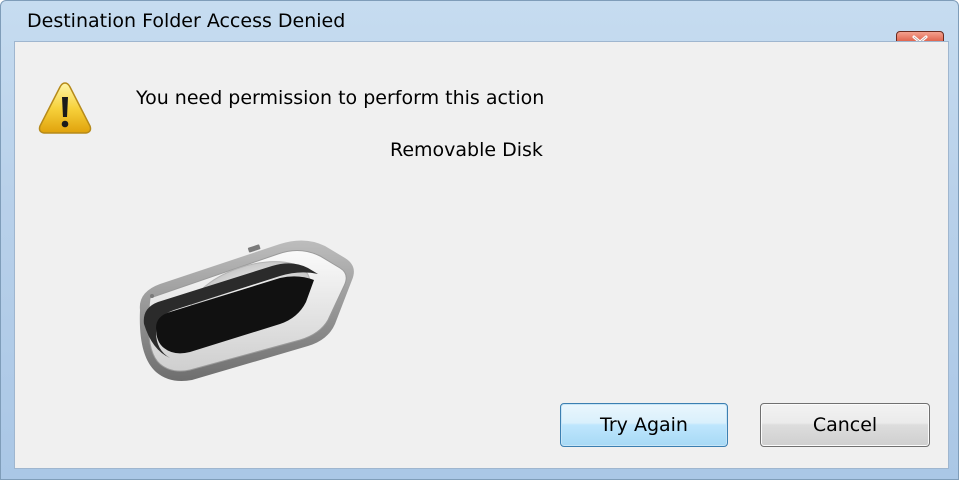 Image resolution: width=959 pixels, height=480 pixels. Describe the element at coordinates (845, 425) in the screenshot. I see `cancel-button: Cancel` at that location.